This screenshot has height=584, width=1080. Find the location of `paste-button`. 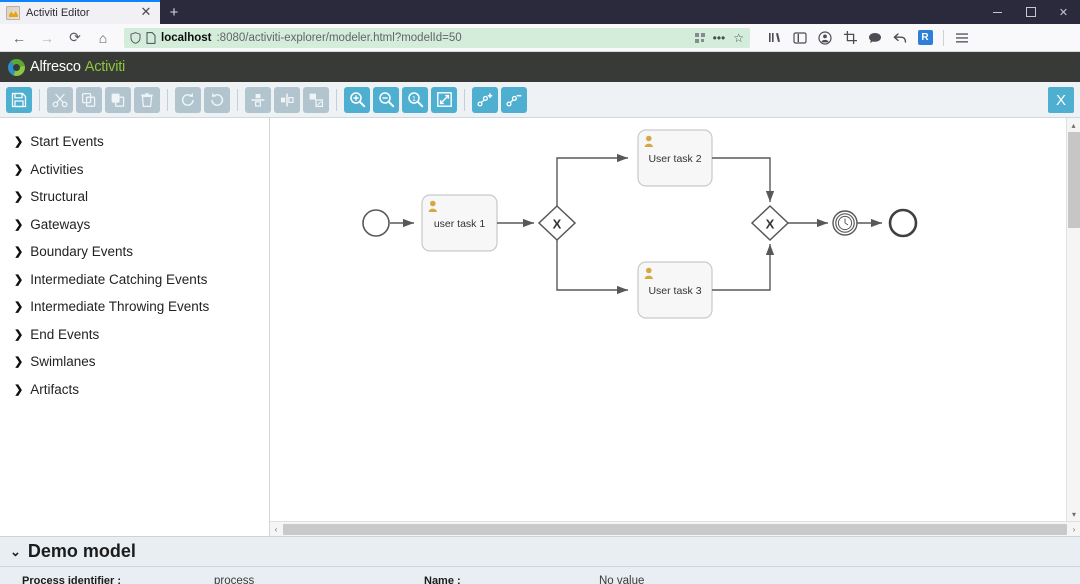

paste-button is located at coordinates (118, 99).